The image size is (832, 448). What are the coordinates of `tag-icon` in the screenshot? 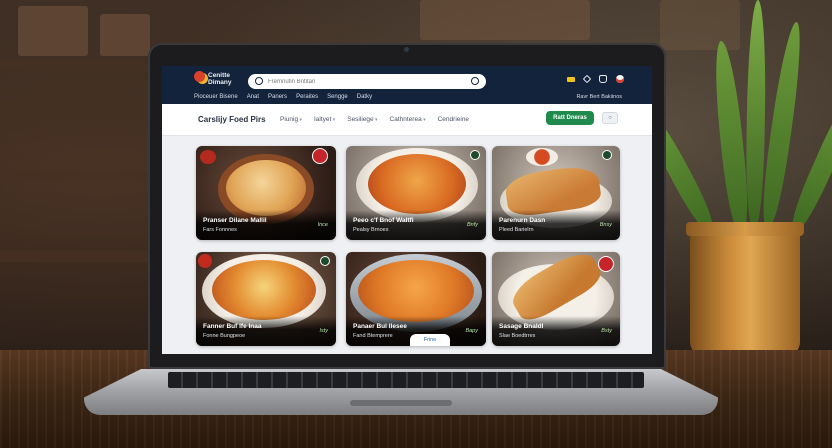 It's located at (587, 79).